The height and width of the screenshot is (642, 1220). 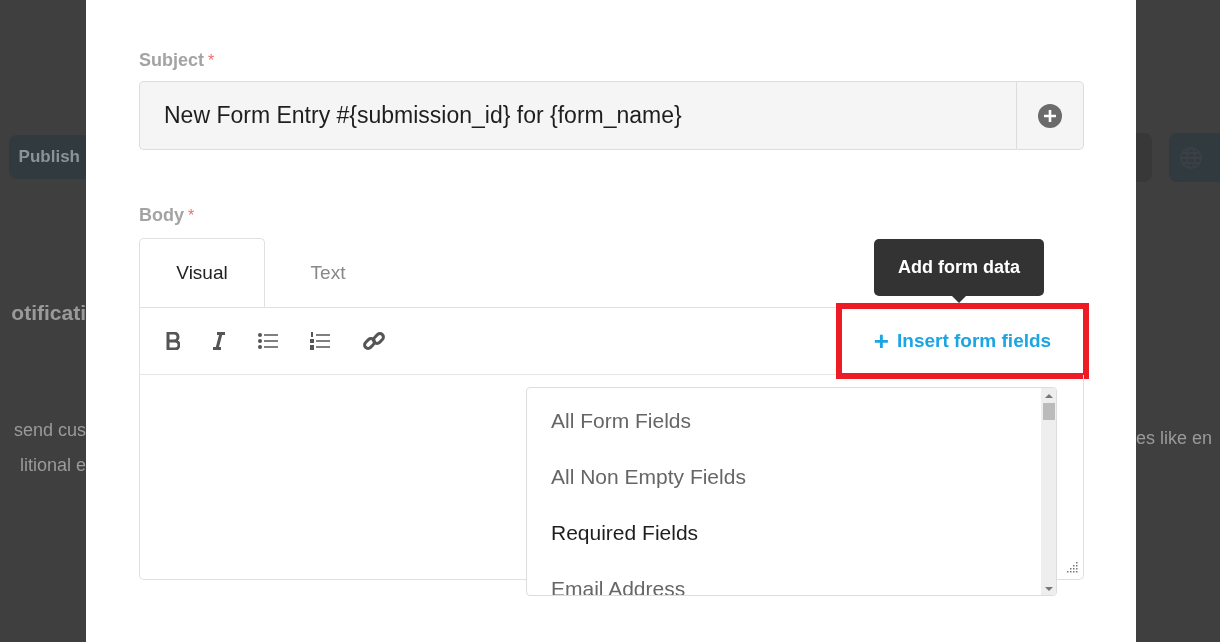 I want to click on editor-tab: Visual, so click(x=202, y=272).